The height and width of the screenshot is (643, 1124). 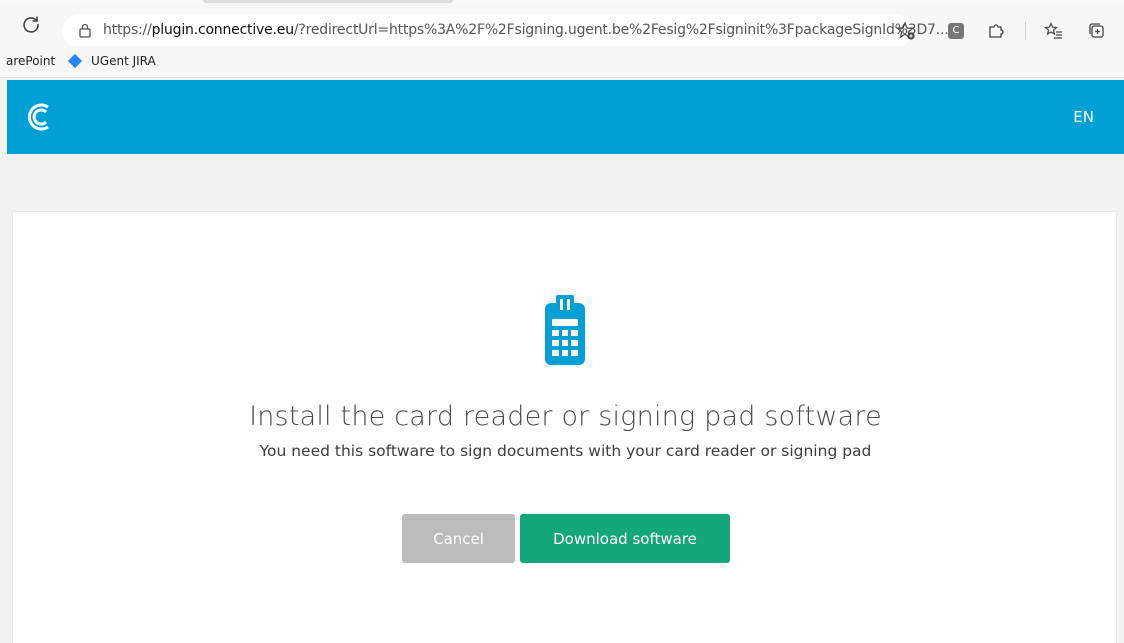 I want to click on favorites-icon, so click(x=1054, y=31).